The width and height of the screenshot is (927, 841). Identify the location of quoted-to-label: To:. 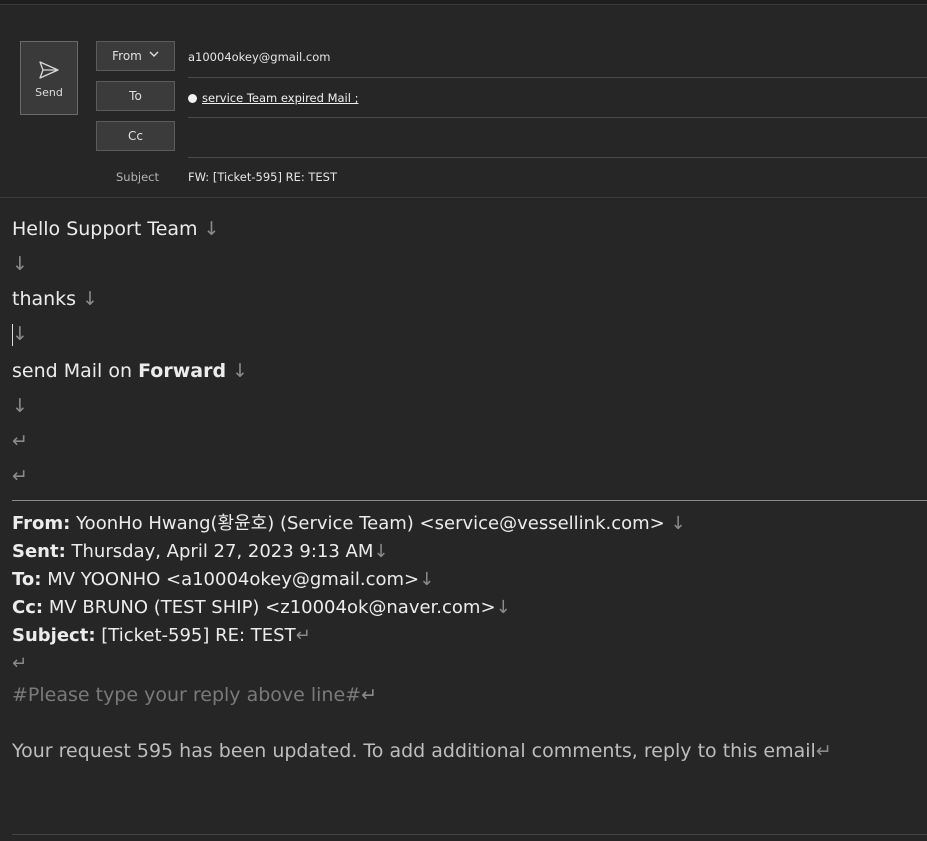
(27, 579).